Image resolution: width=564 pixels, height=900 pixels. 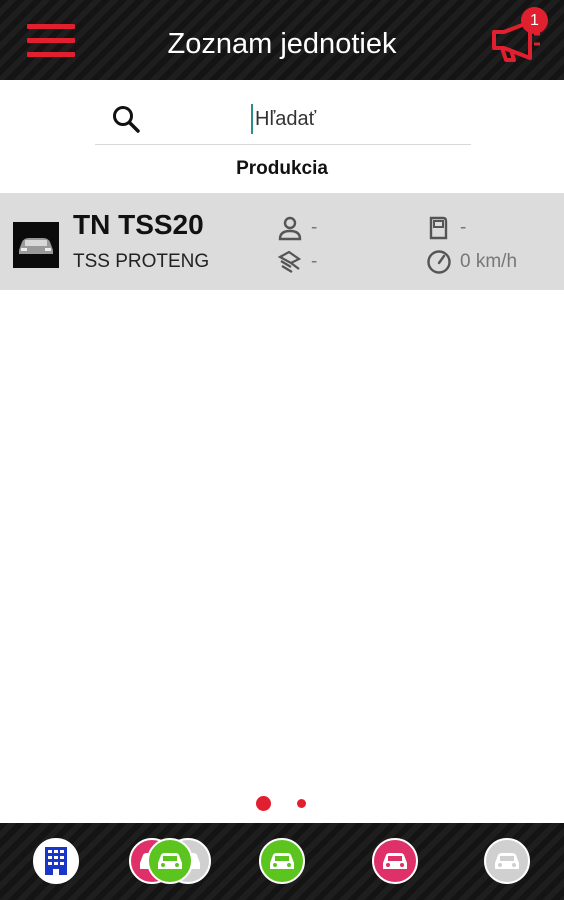 What do you see at coordinates (263, 803) in the screenshot?
I see `page-indicator-active` at bounding box center [263, 803].